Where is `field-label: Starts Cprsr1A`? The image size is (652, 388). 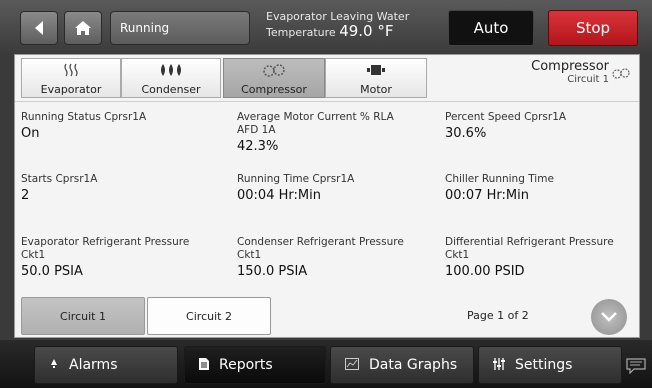
field-label: Starts Cprsr1A is located at coordinates (59, 179).